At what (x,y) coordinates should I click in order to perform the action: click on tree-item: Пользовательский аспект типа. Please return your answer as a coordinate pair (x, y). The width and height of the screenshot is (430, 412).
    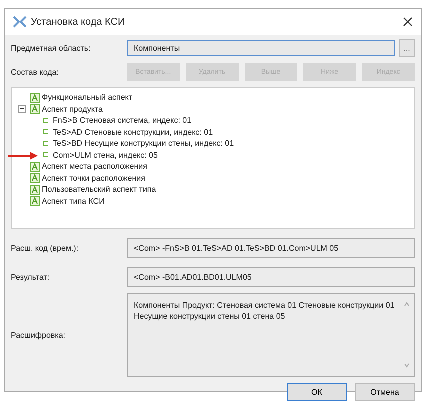
    Looking at the image, I should click on (99, 189).